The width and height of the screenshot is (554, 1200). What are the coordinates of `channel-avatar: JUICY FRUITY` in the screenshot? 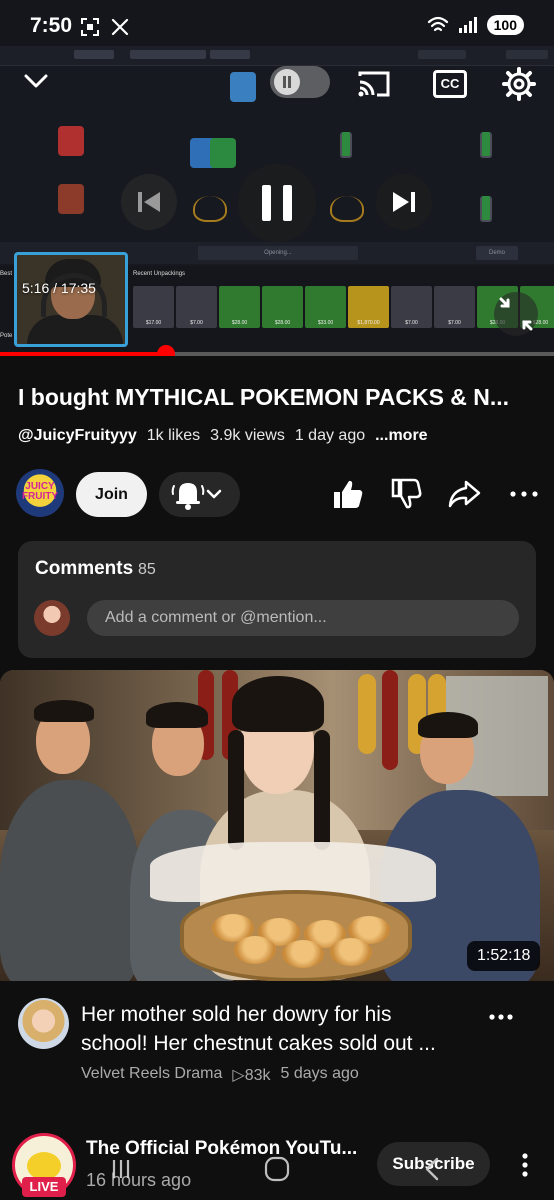 It's located at (40, 493).